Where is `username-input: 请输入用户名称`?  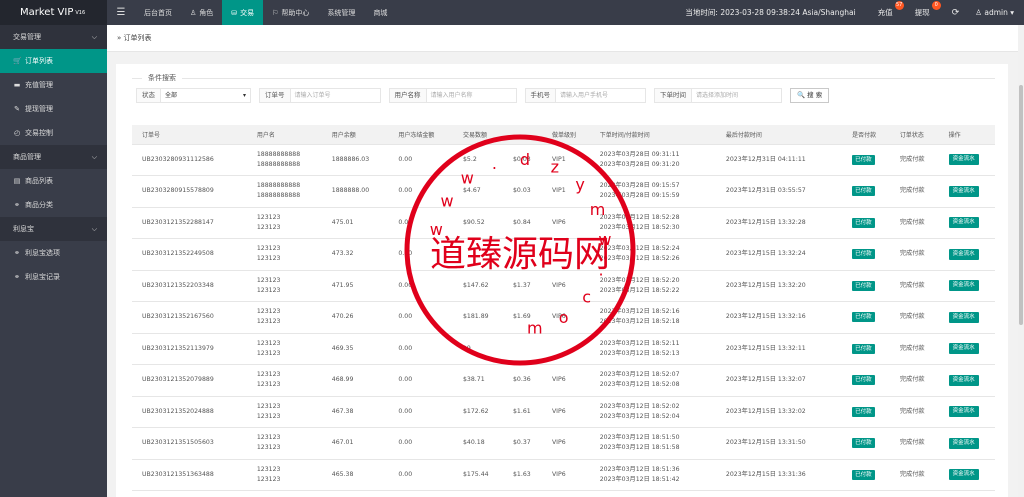
username-input: 请输入用户名称 is located at coordinates (471, 95).